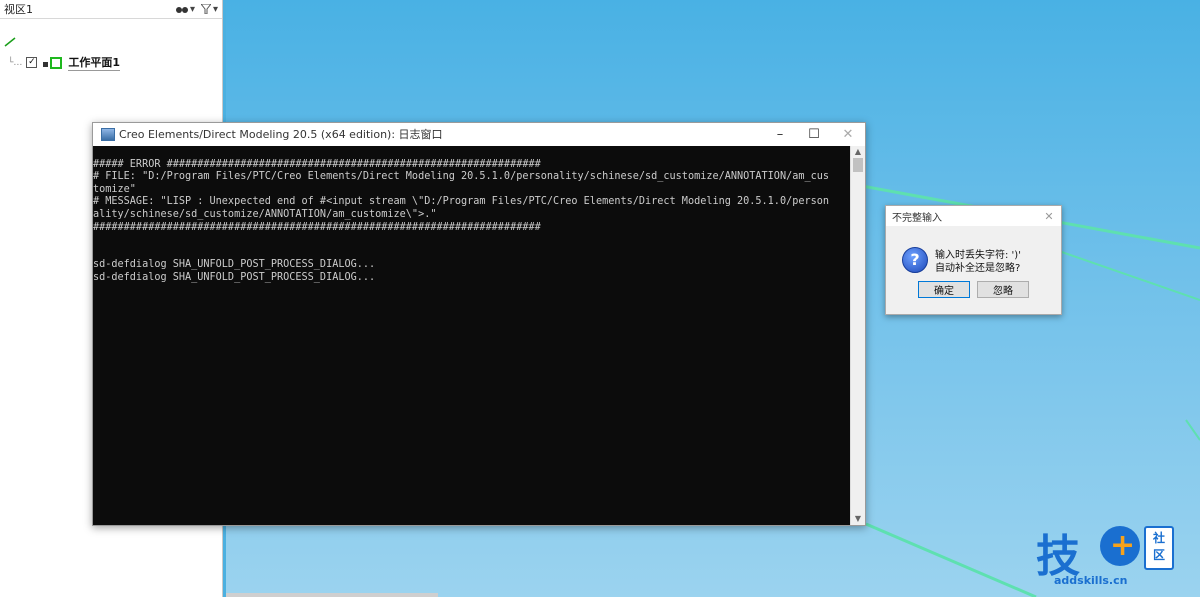 The width and height of the screenshot is (1200, 597). What do you see at coordinates (1091, 580) in the screenshot?
I see `logo-url: addskills.cn` at bounding box center [1091, 580].